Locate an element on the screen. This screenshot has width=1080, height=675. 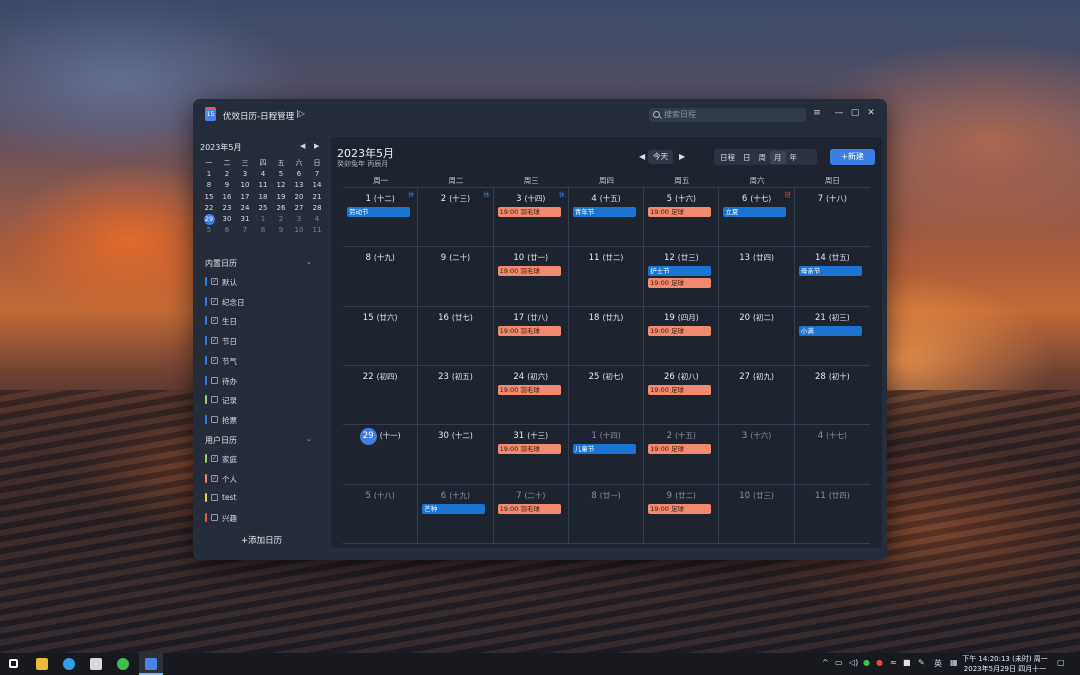
day-cell: 12 (廿三) 护士节 19:00 足球 is located at coordinates (682, 277).